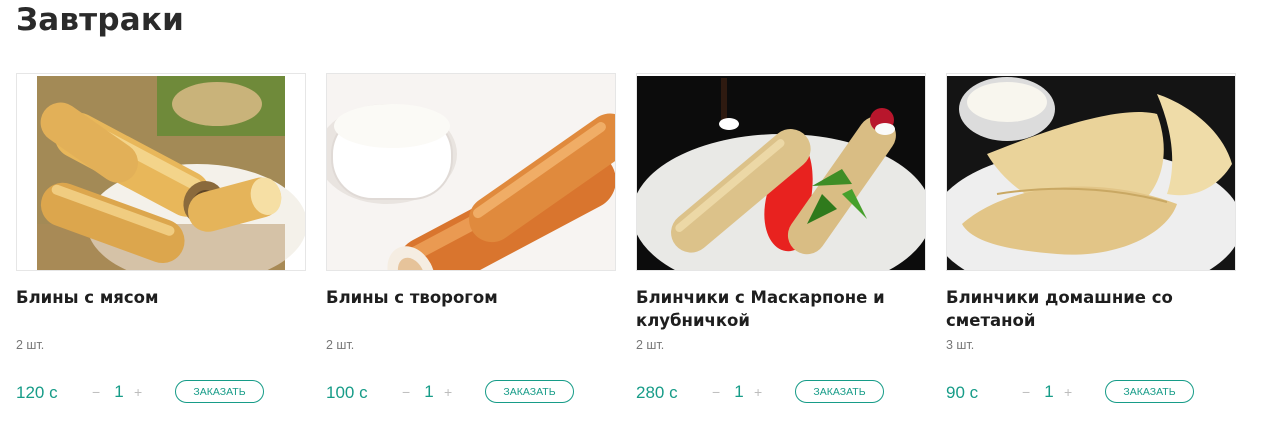  What do you see at coordinates (37, 392) in the screenshot?
I see `product-price: 120 с` at bounding box center [37, 392].